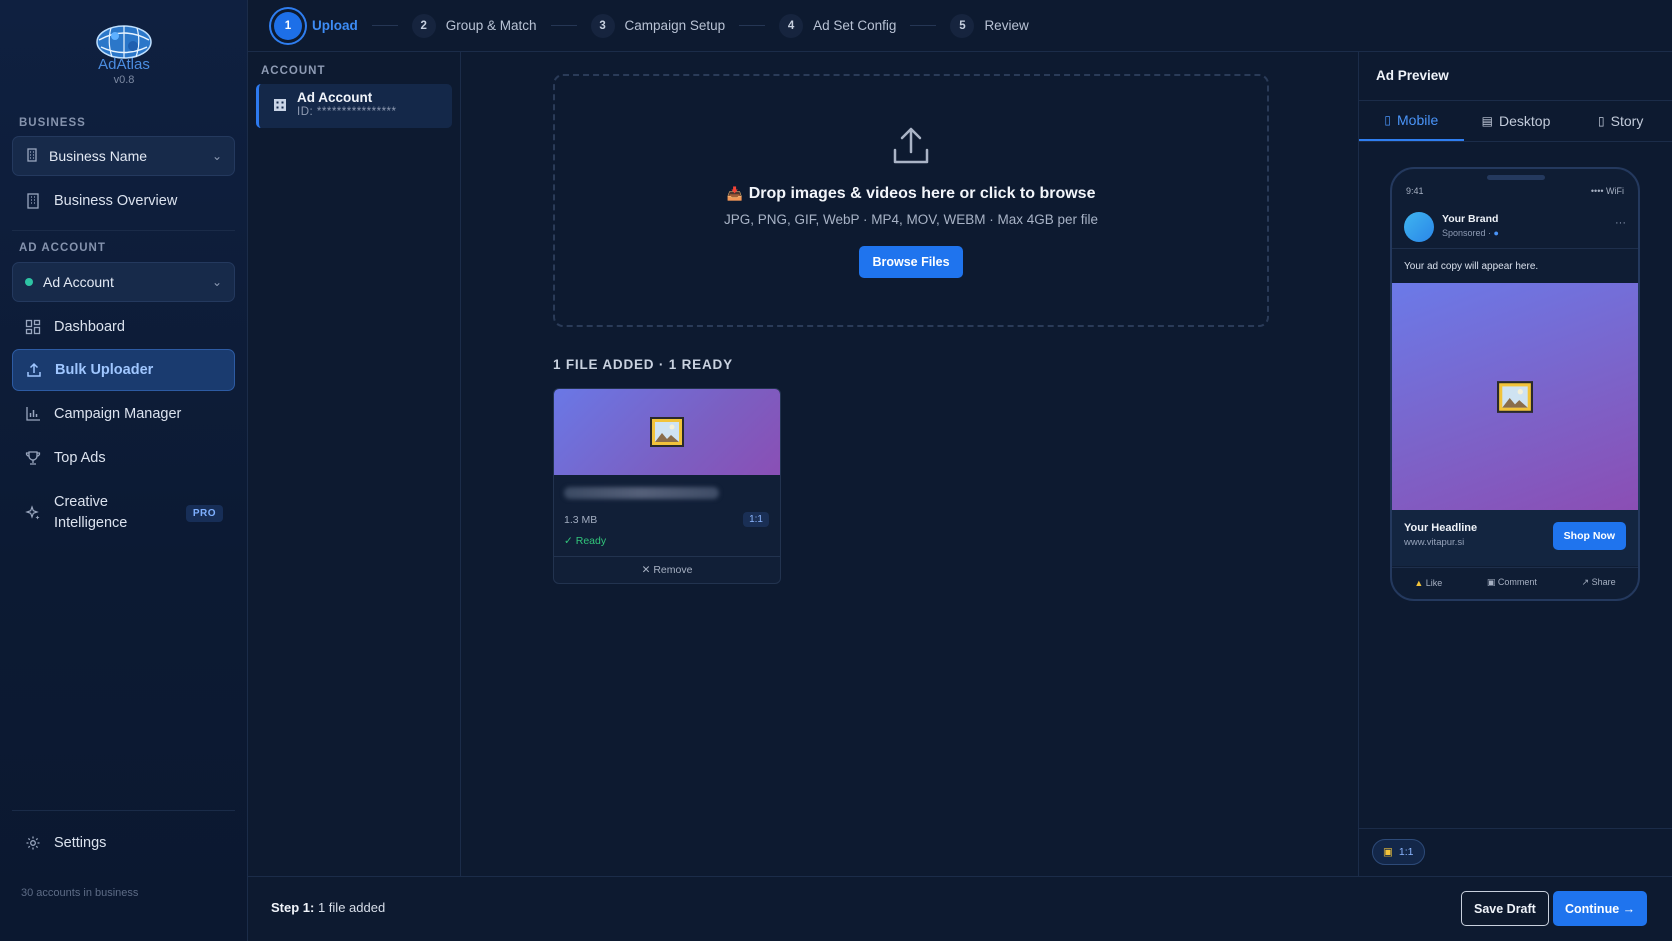 Image resolution: width=1672 pixels, height=941 pixels. I want to click on tab-label: Mobile, so click(1418, 120).